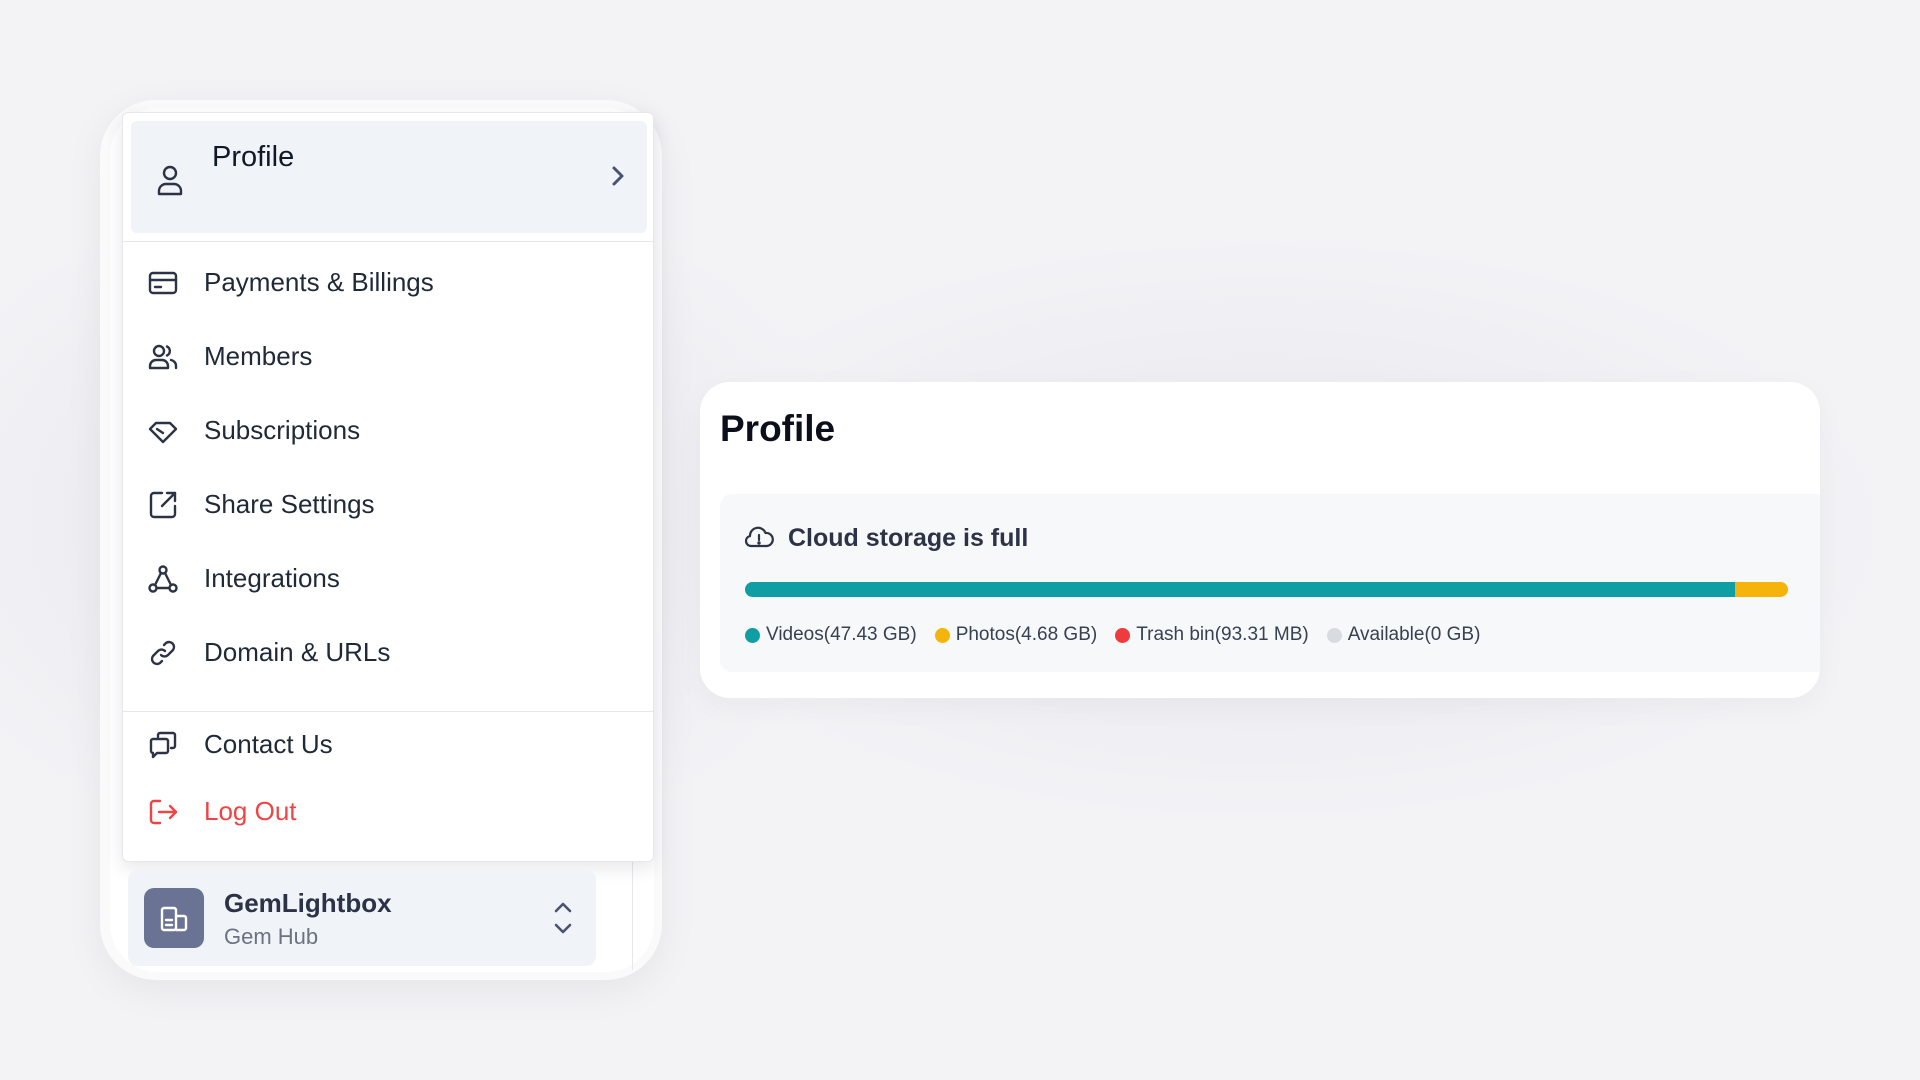 This screenshot has width=1920, height=1080. I want to click on external-link-icon, so click(163, 505).